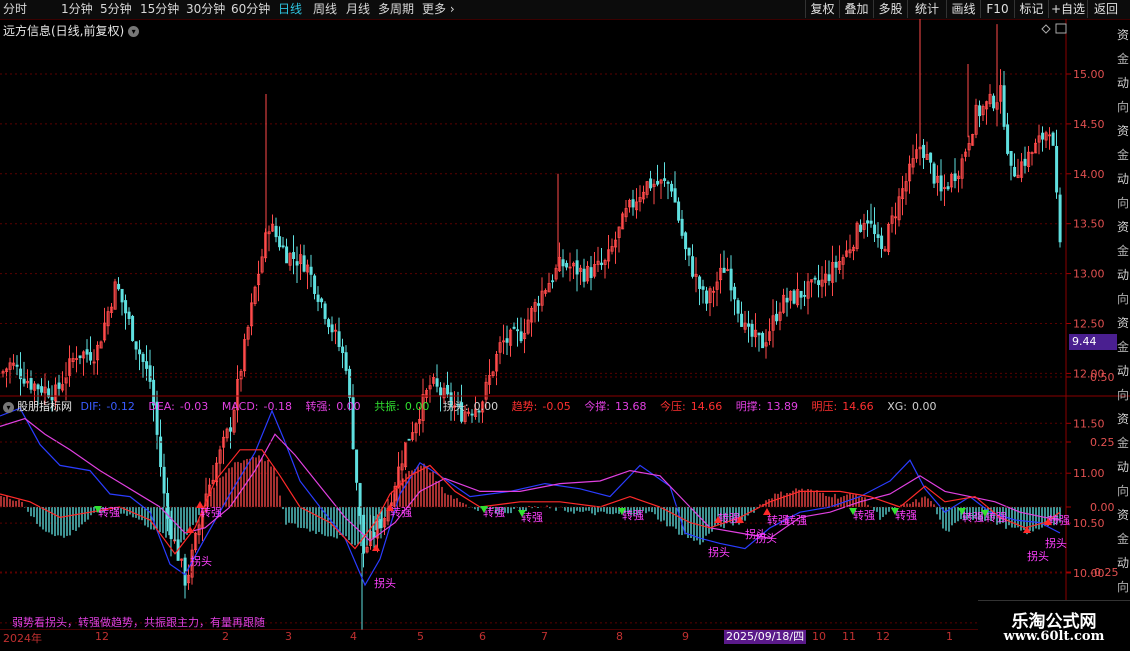  What do you see at coordinates (1067, 9) in the screenshot?
I see `add-favorite-button: +自选` at bounding box center [1067, 9].